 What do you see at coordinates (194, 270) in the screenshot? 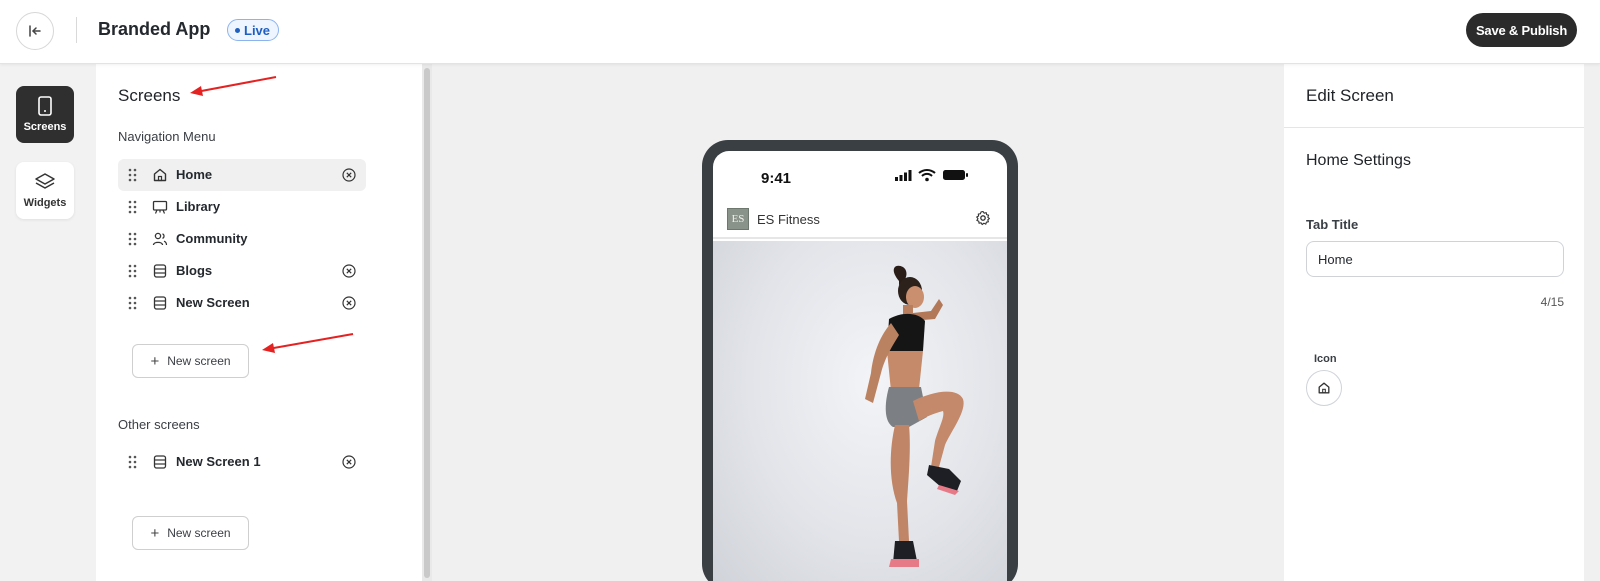
I see `nav-item-label: Blogs` at bounding box center [194, 270].